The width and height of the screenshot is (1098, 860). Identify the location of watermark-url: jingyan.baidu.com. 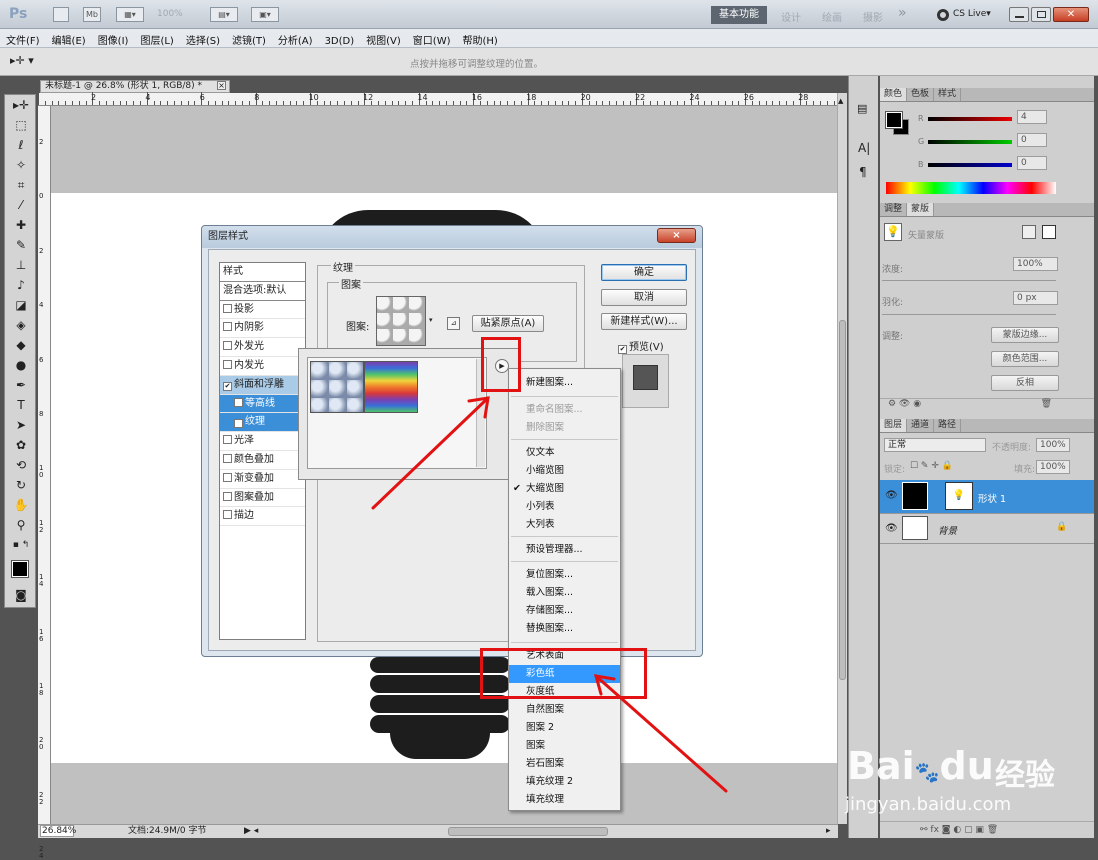
(928, 804).